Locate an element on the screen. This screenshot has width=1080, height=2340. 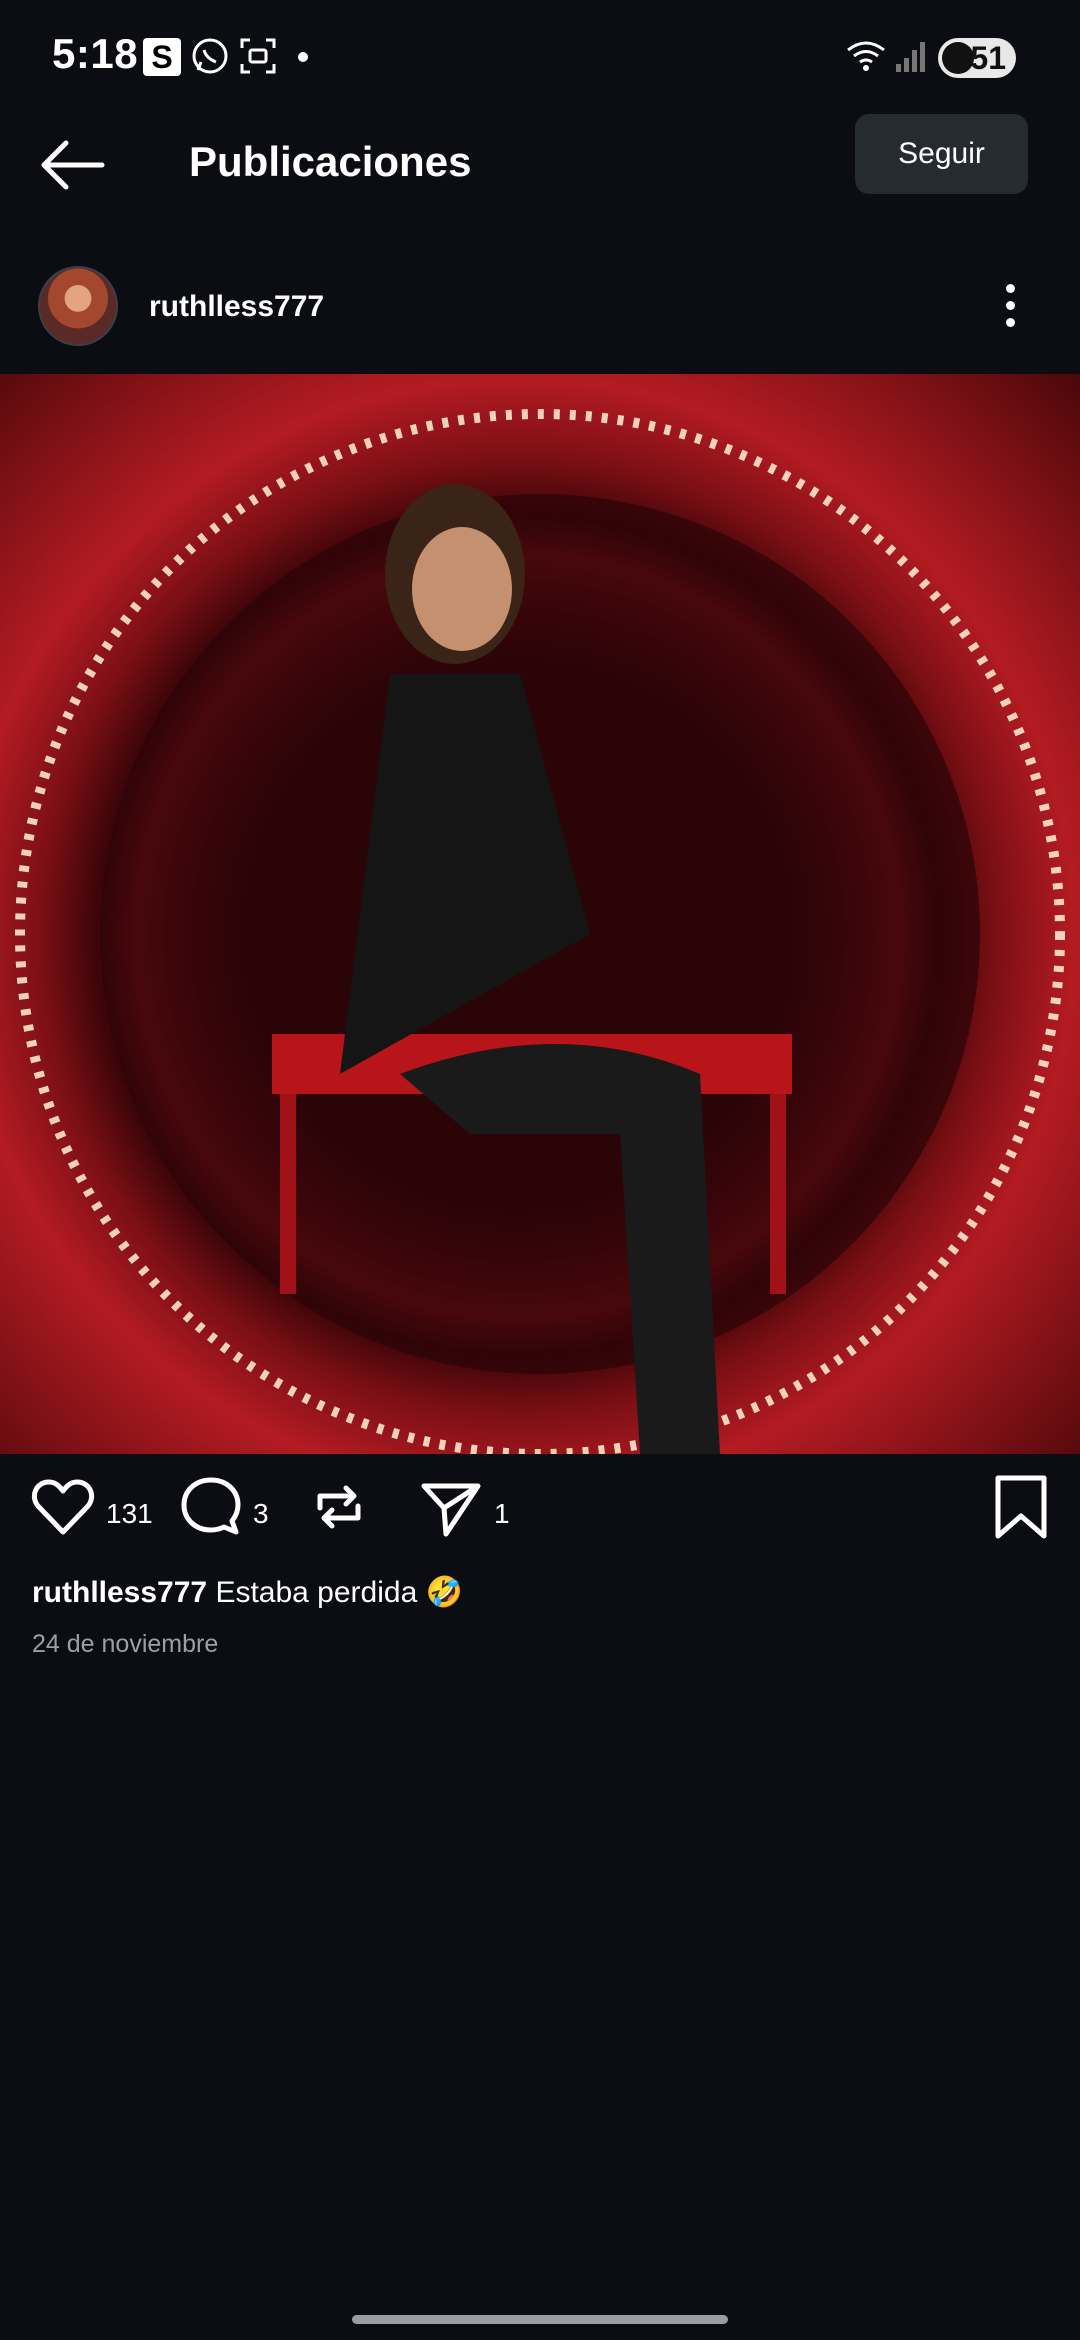
caption-text: Estaba perdida 🤣 is located at coordinates (339, 1592).